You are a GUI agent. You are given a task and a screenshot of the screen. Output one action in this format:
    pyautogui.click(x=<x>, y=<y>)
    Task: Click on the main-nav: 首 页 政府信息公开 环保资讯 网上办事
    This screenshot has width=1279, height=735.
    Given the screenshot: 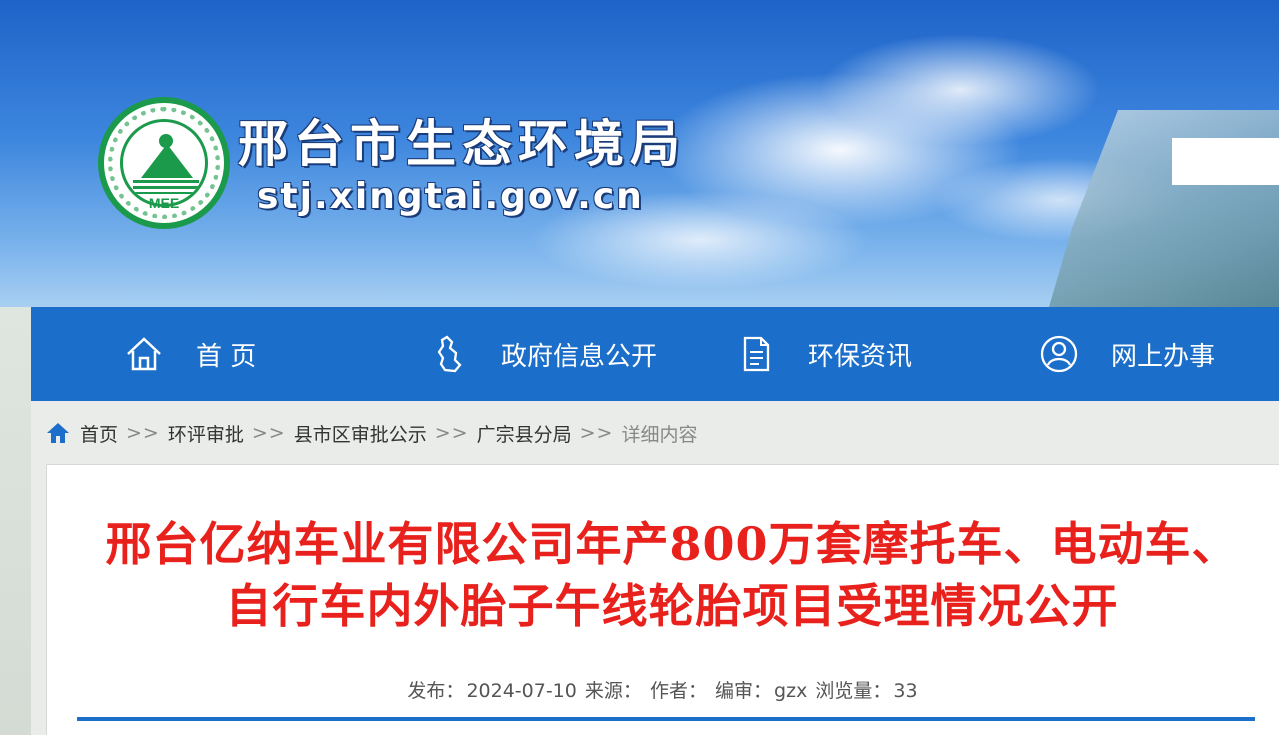 What is the action you would take?
    pyautogui.click(x=655, y=354)
    